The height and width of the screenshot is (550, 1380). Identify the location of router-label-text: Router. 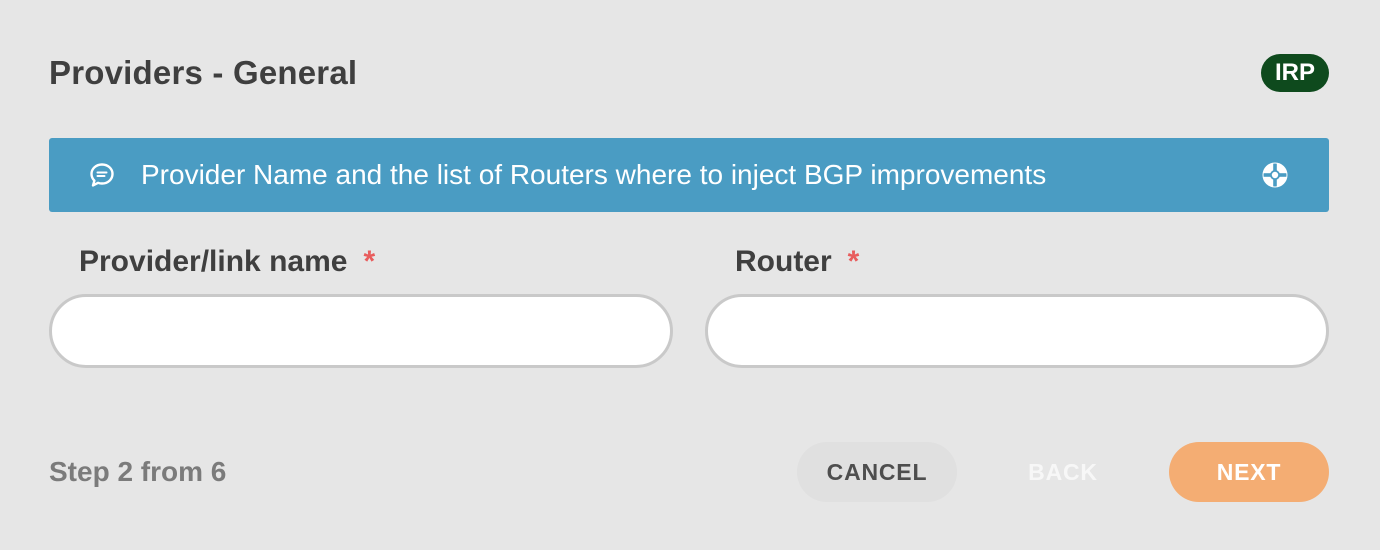
(783, 261).